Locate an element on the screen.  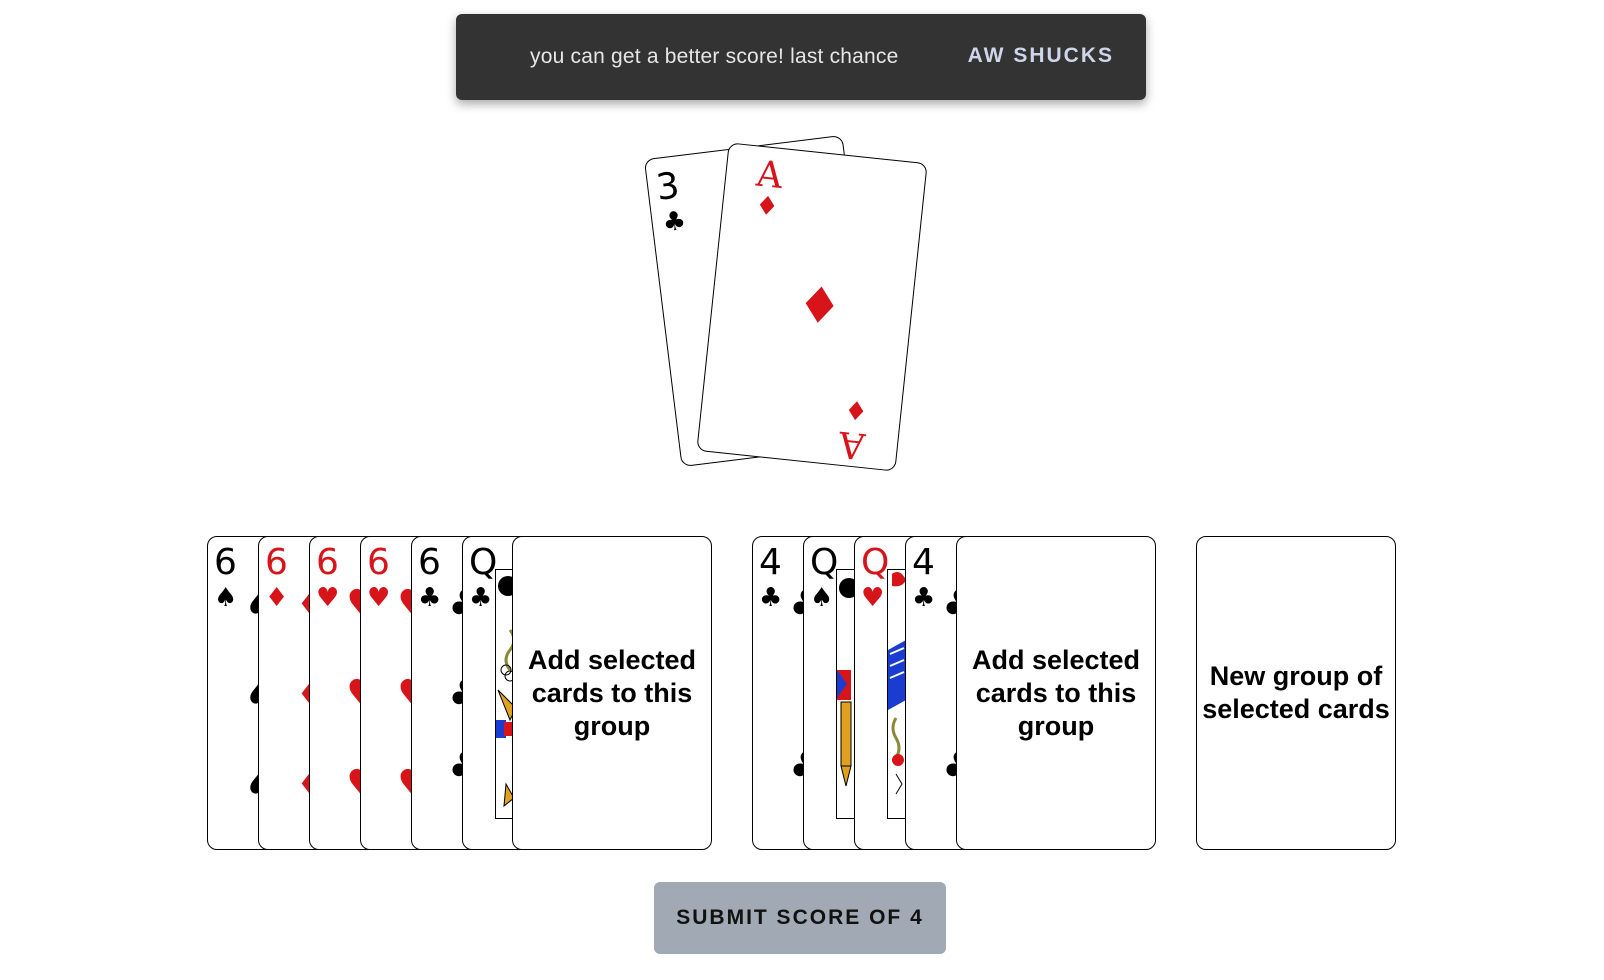
card-rank: A is located at coordinates (769, 175).